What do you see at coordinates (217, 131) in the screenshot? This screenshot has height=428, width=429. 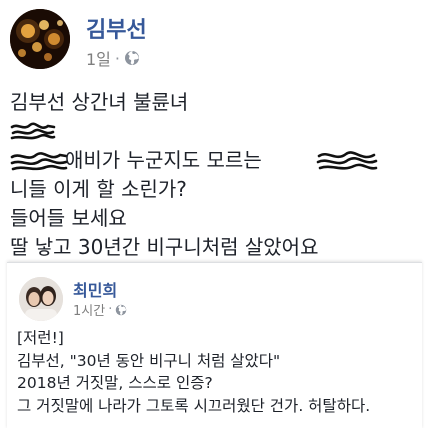 I see `redacted-line` at bounding box center [217, 131].